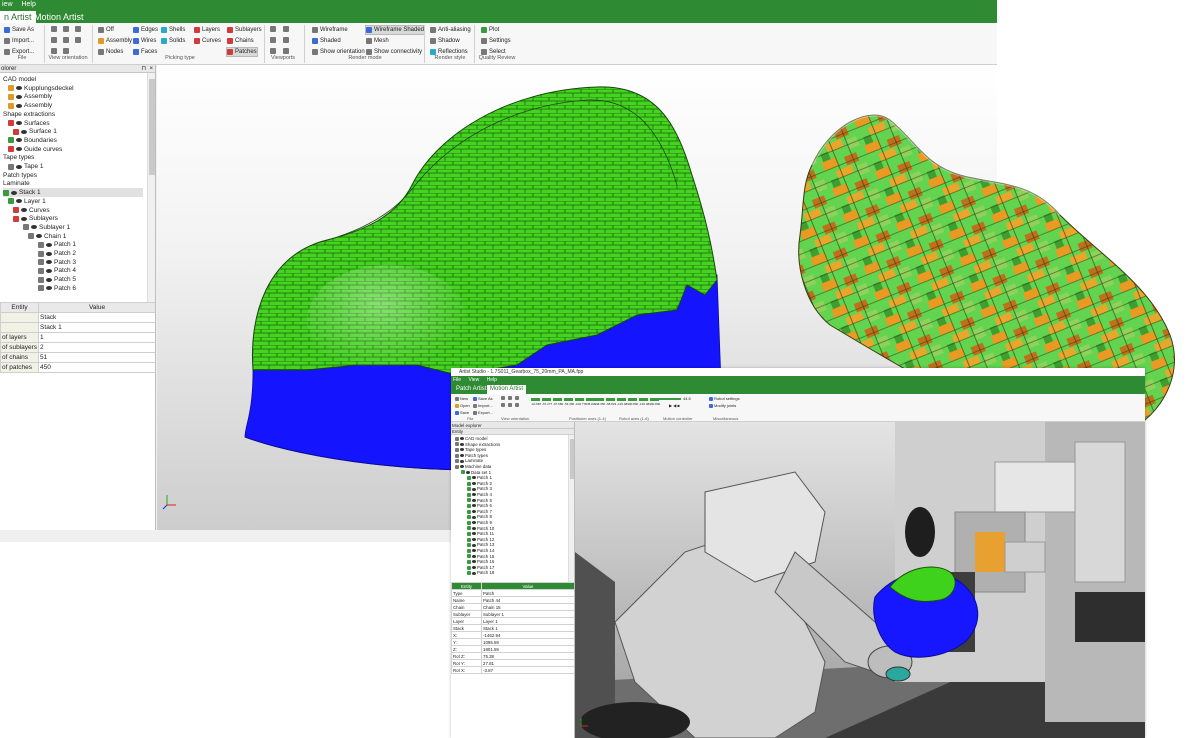 The width and height of the screenshot is (1200, 738). Describe the element at coordinates (143, 69) in the screenshot. I see `pin-icon: ⊓` at that location.